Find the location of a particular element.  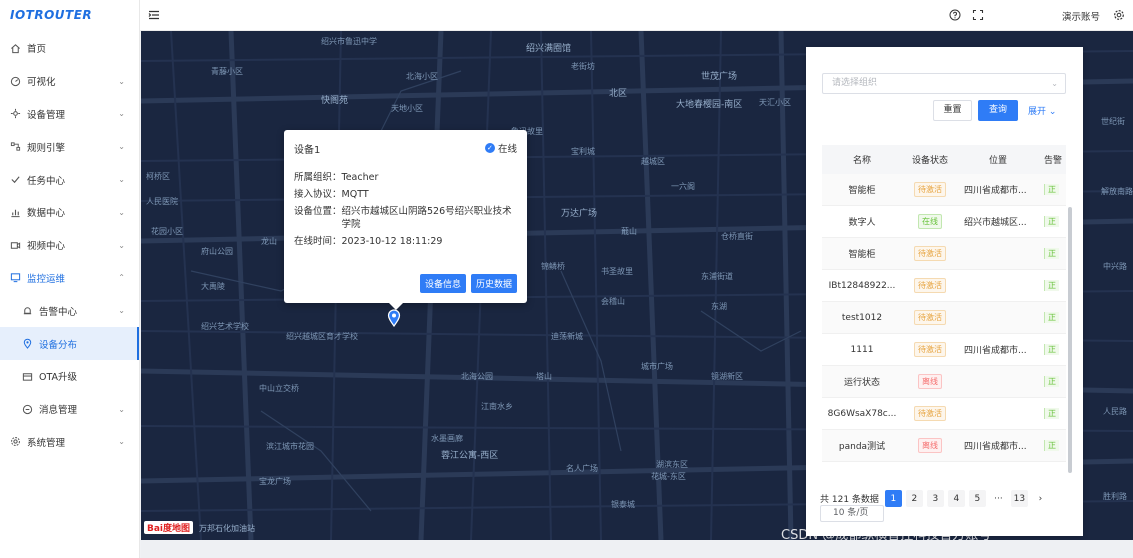

page-number-button: 5 is located at coordinates (977, 498).